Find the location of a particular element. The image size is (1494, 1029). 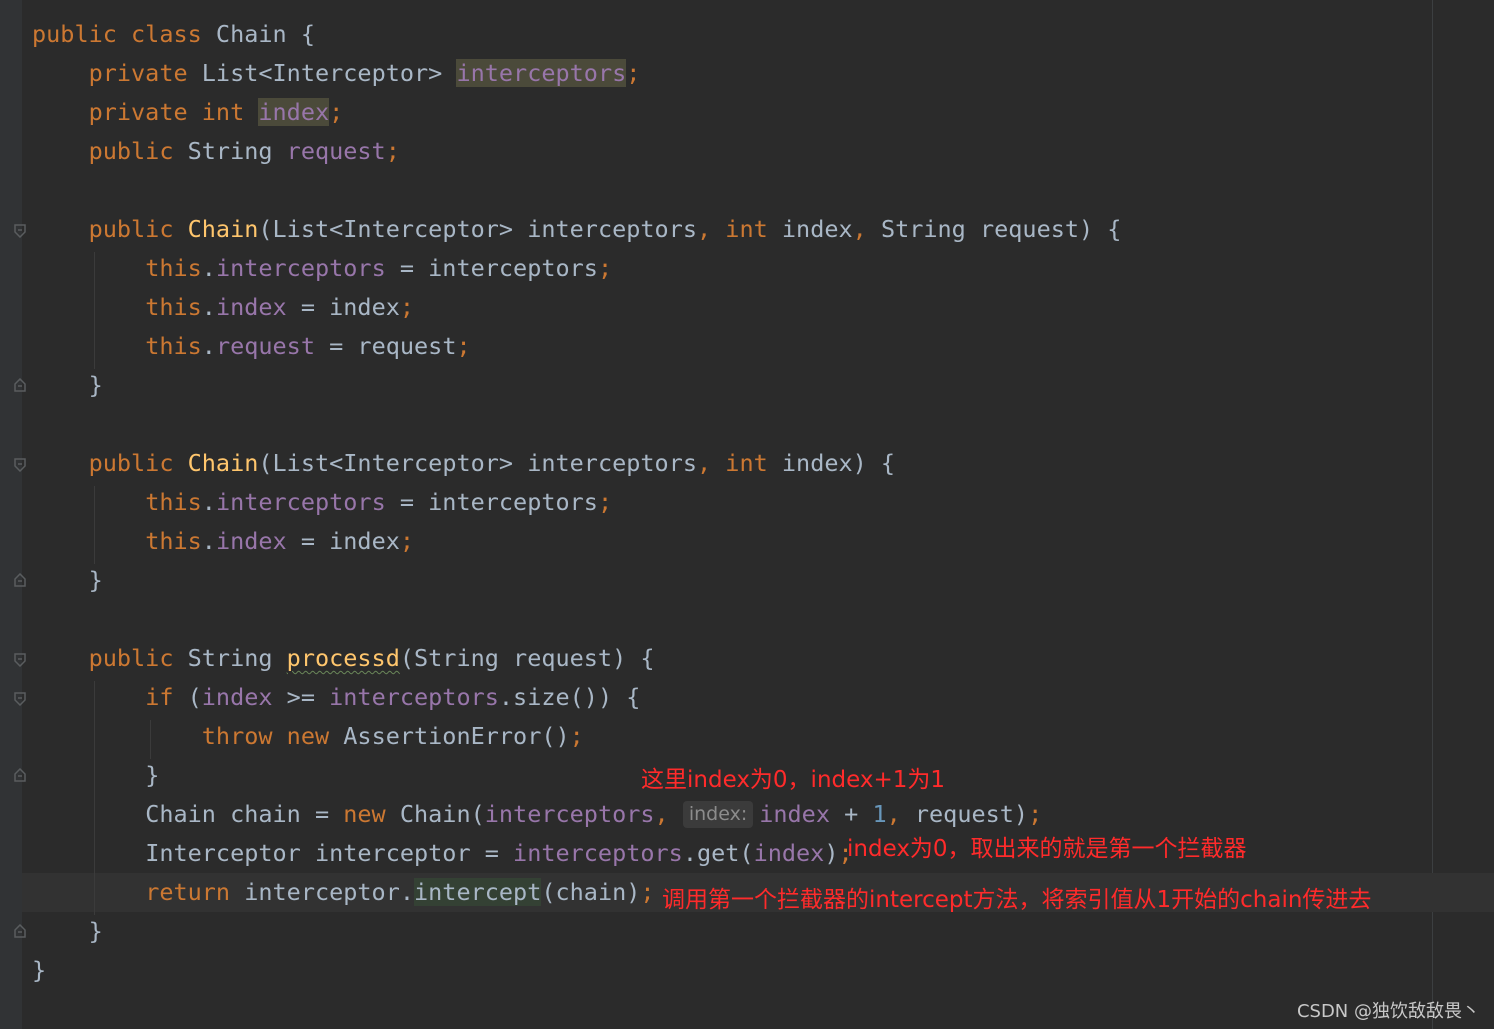

code-text: Chain( is located at coordinates (435, 814).